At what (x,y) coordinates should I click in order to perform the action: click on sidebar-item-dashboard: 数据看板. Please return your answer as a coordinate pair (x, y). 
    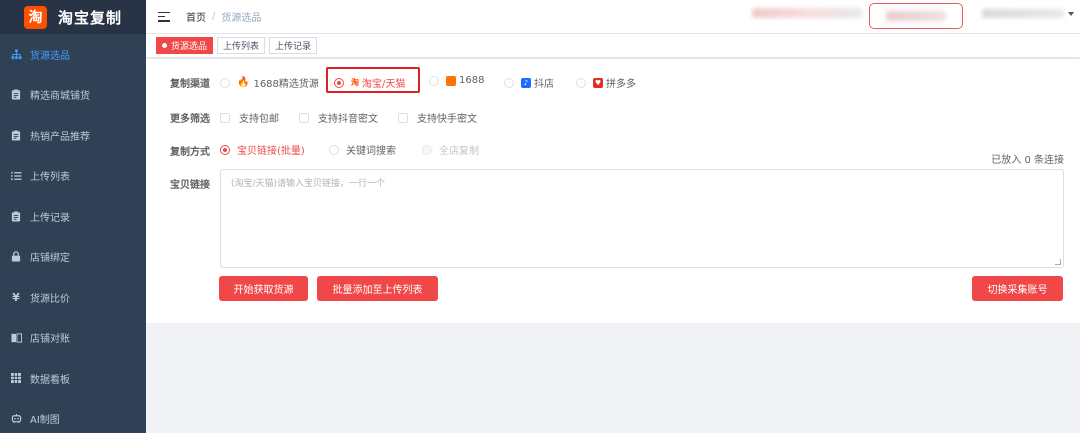
    Looking at the image, I should click on (73, 378).